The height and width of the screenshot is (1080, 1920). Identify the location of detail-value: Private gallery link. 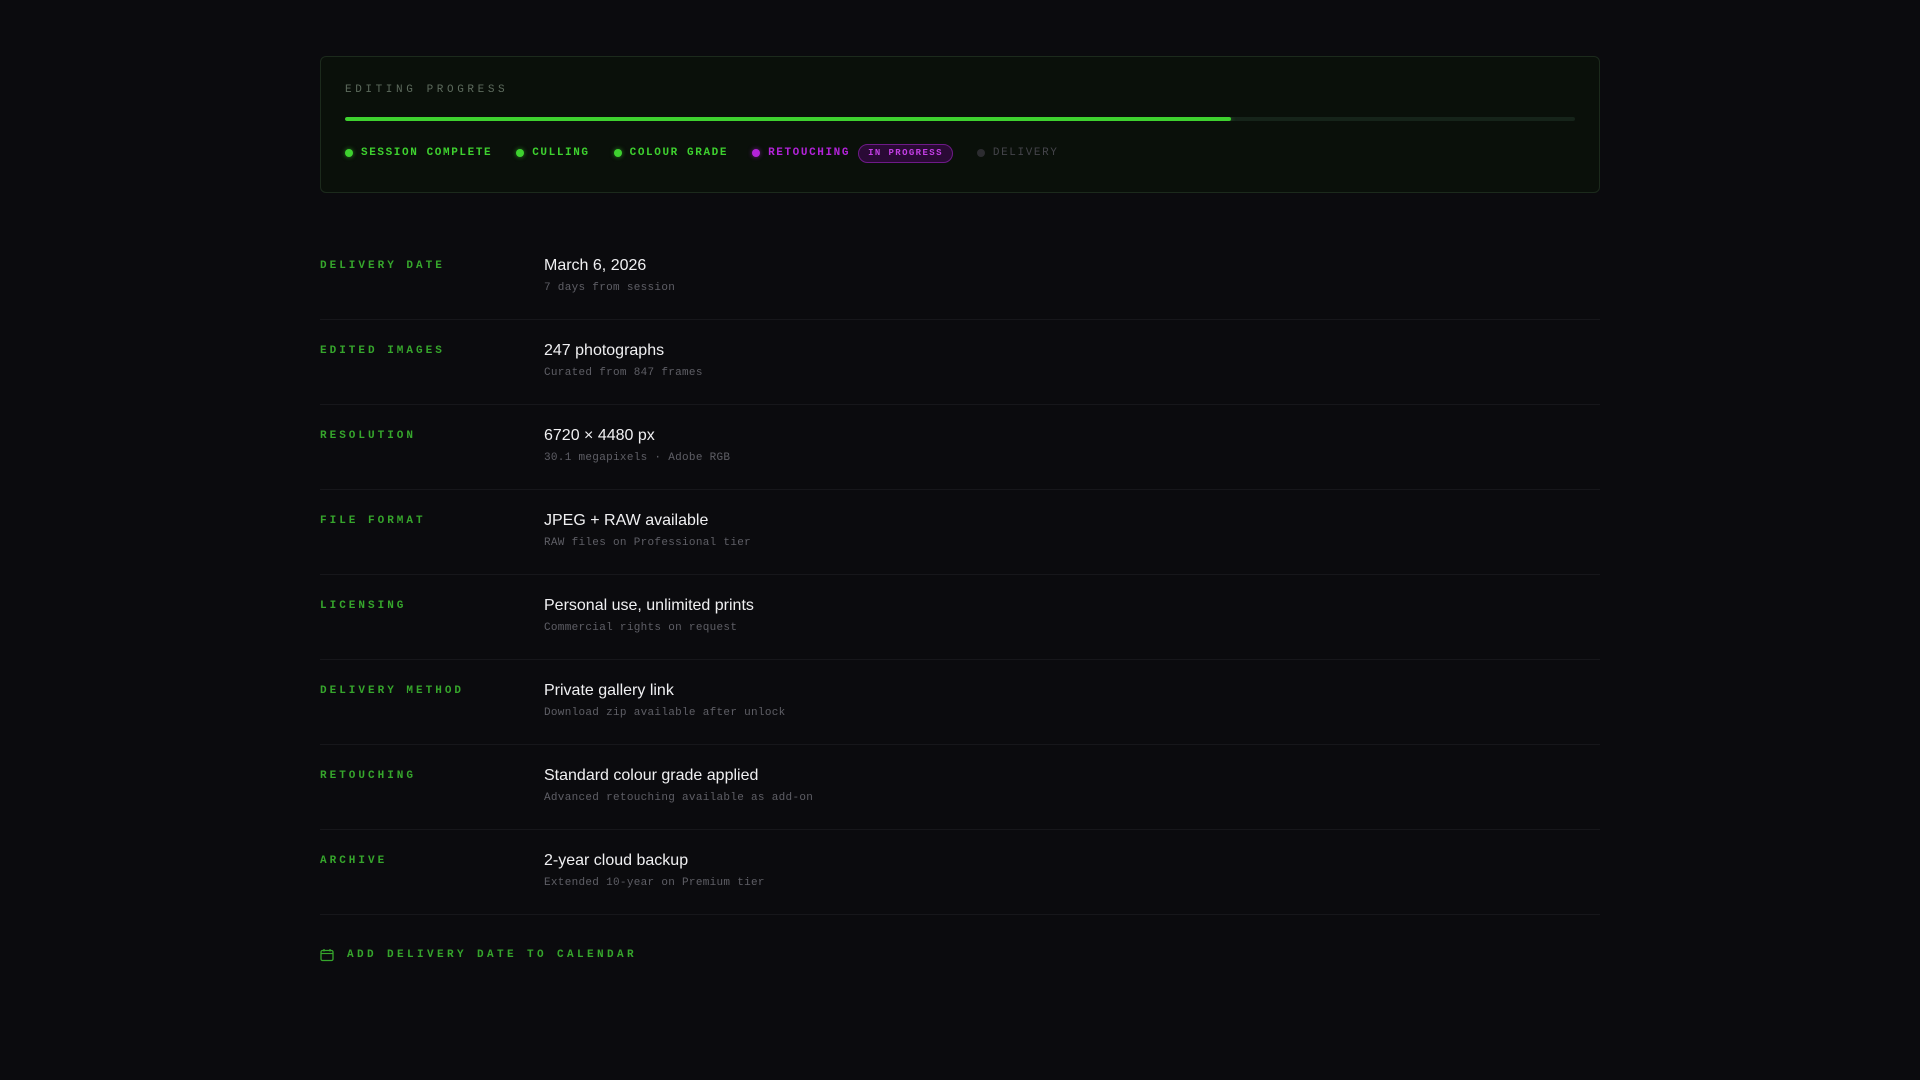
(609, 690).